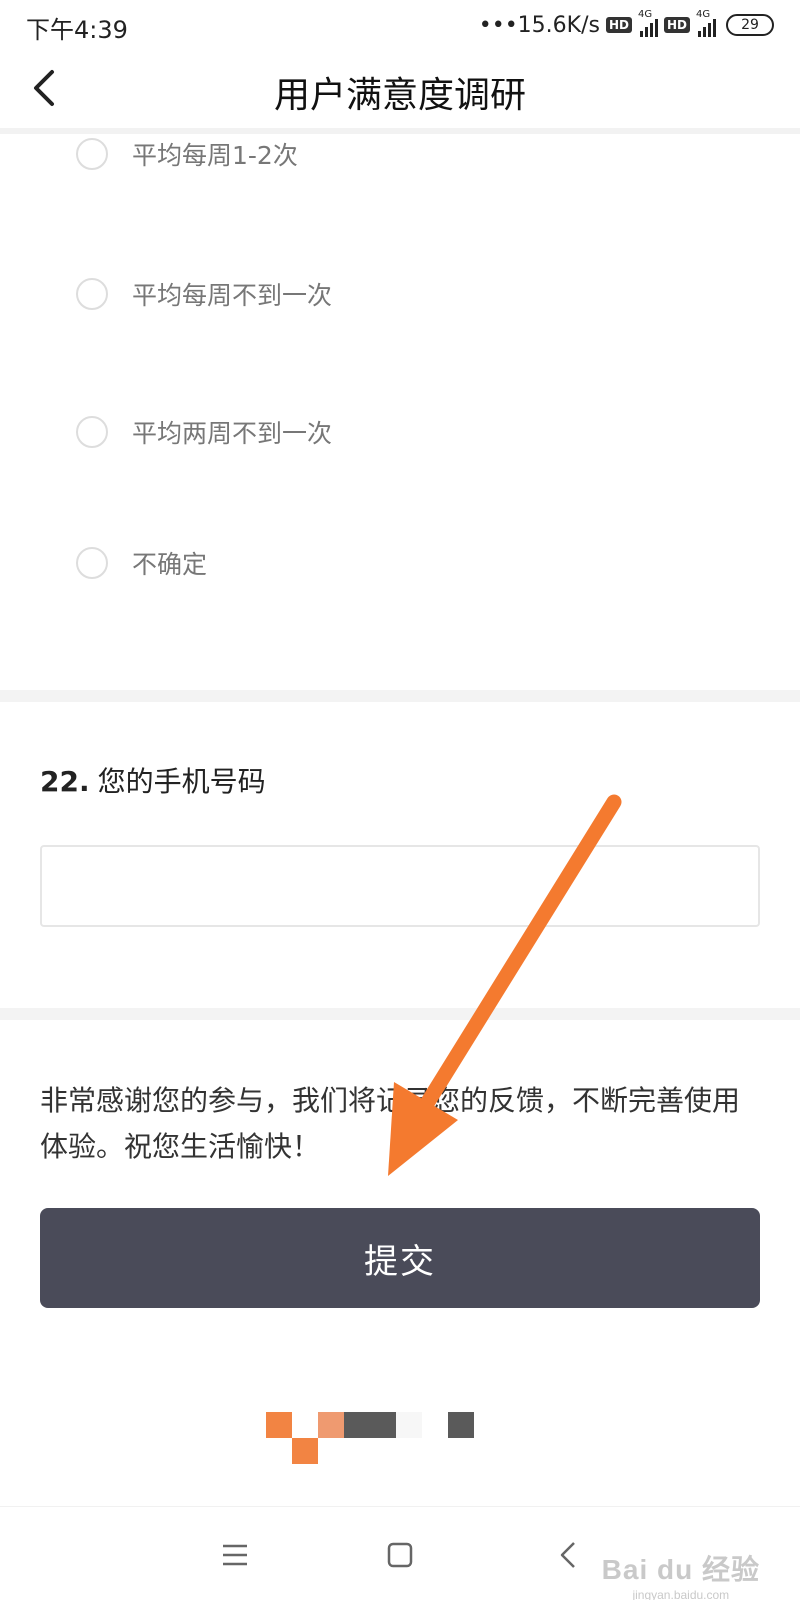  I want to click on watermark-url: jingyan.baidu.com, so click(681, 1594).